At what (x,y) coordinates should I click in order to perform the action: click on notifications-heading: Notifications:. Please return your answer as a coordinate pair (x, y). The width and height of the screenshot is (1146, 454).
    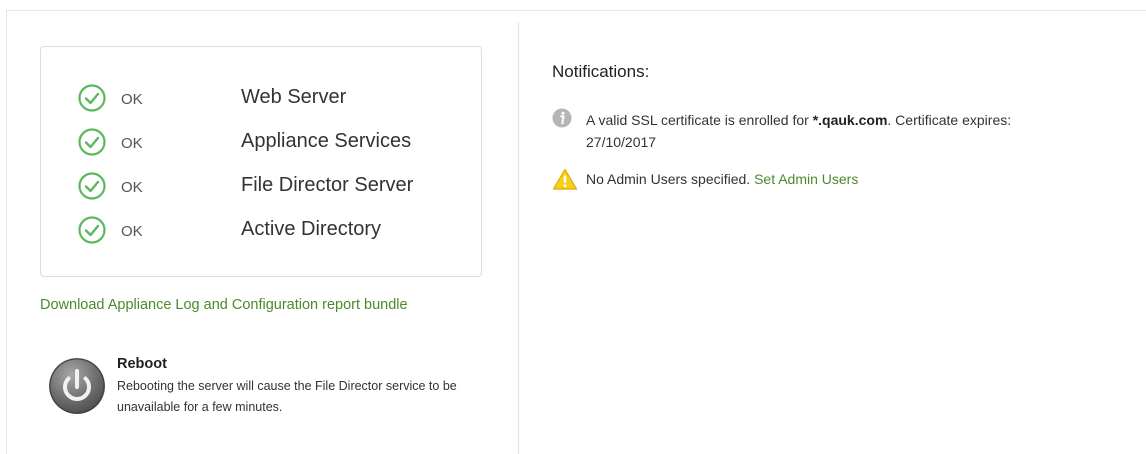
    Looking at the image, I should click on (601, 71).